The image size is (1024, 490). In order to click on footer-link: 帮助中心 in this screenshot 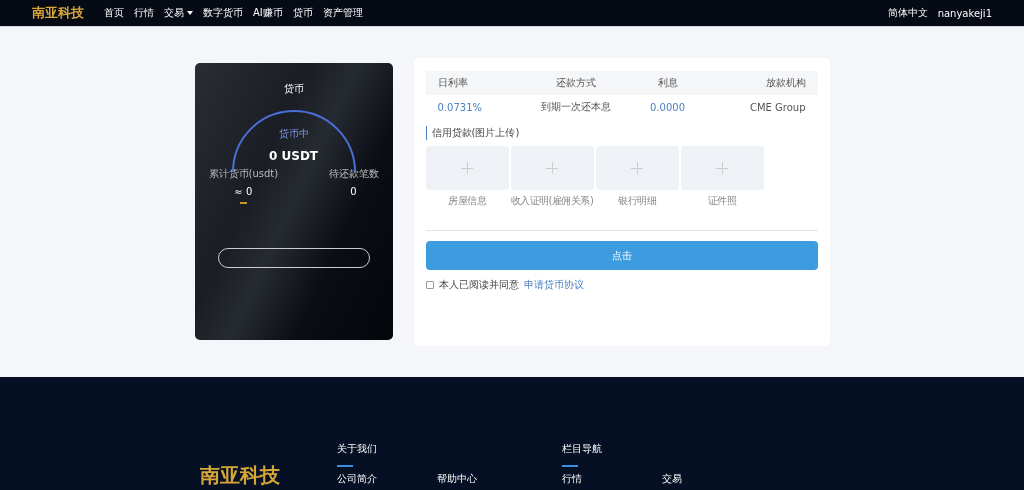, I will do `click(487, 479)`.